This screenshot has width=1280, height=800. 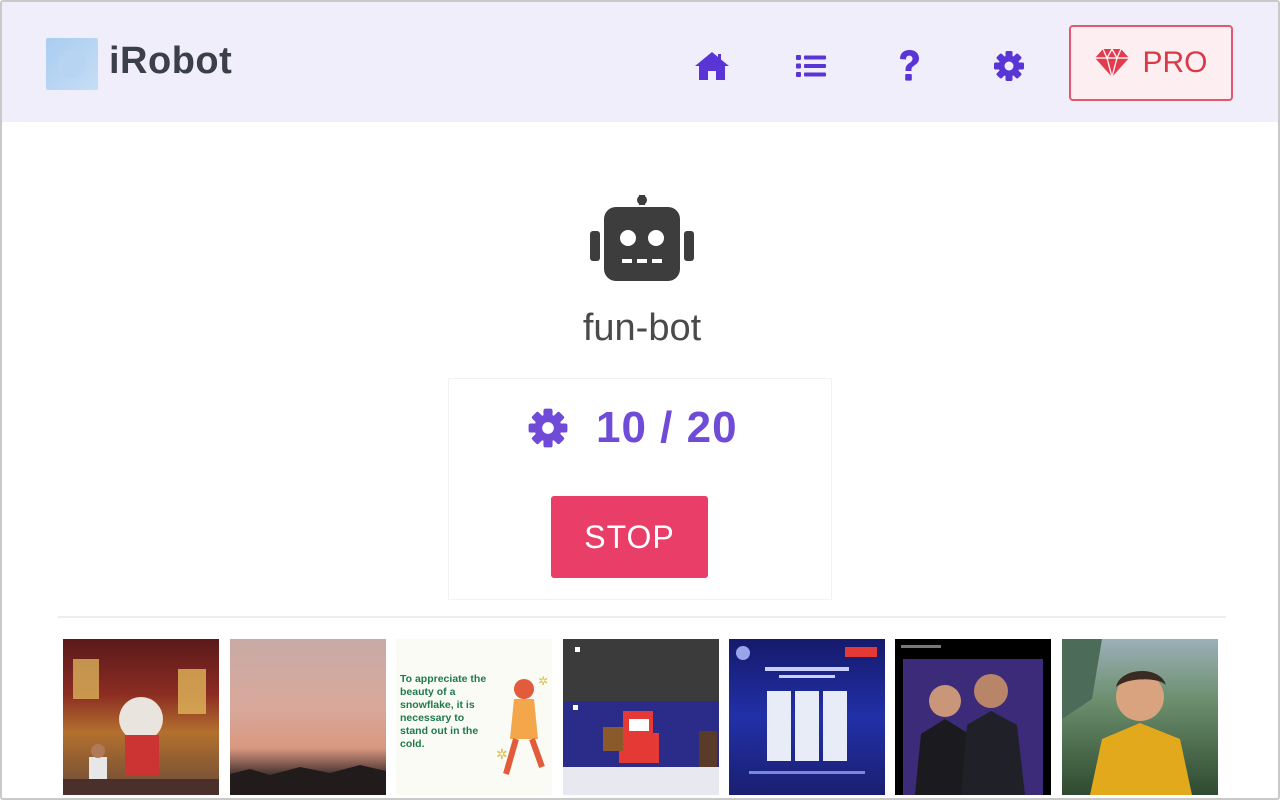 What do you see at coordinates (642, 617) in the screenshot?
I see `divider` at bounding box center [642, 617].